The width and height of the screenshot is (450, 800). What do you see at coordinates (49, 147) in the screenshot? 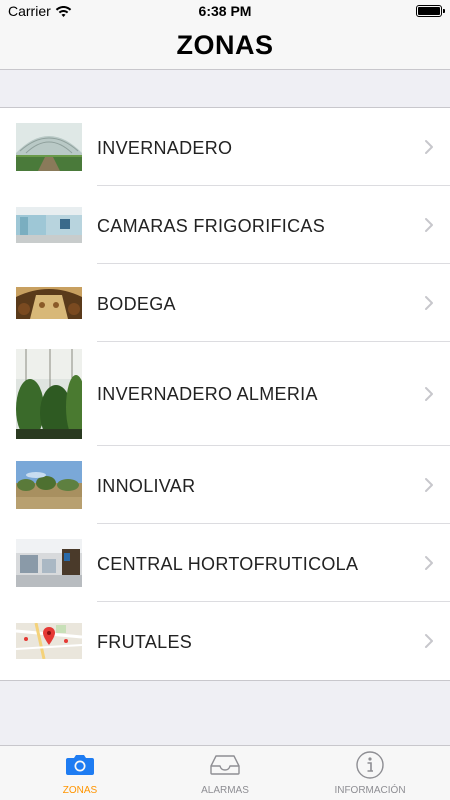
I see `greenhouse-tunnel-photo` at bounding box center [49, 147].